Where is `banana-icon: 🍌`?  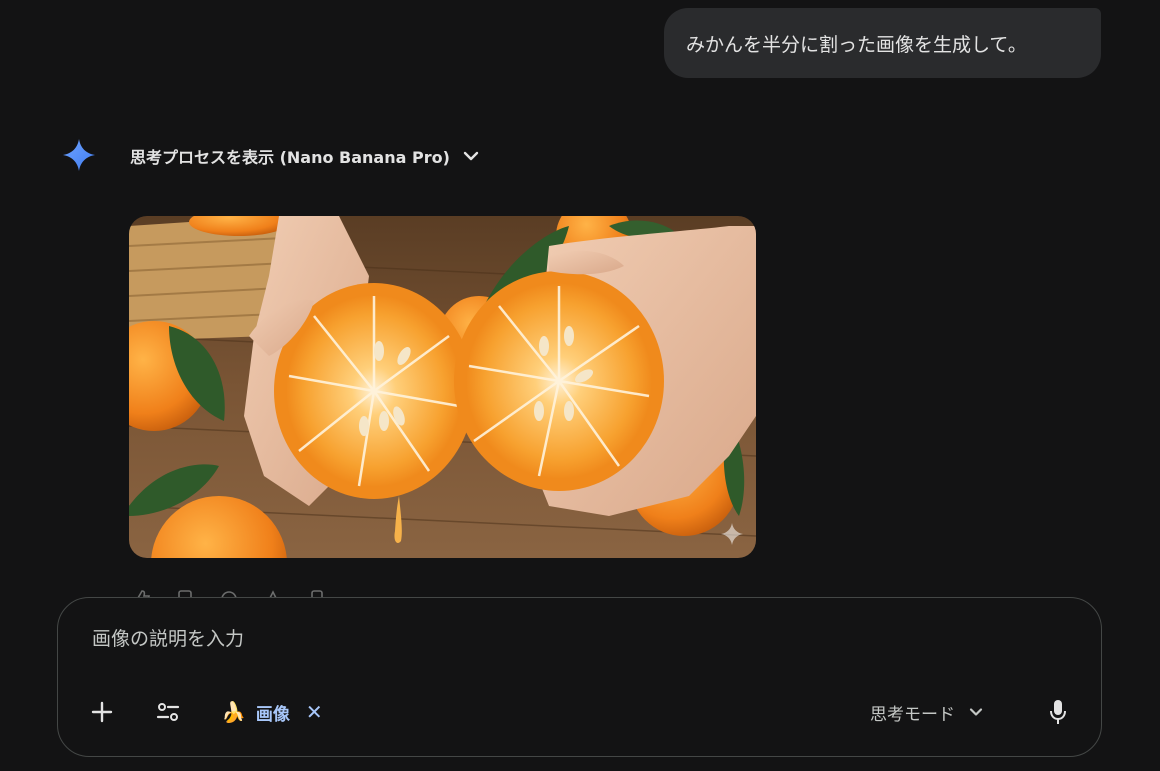
banana-icon: 🍌 is located at coordinates (233, 712).